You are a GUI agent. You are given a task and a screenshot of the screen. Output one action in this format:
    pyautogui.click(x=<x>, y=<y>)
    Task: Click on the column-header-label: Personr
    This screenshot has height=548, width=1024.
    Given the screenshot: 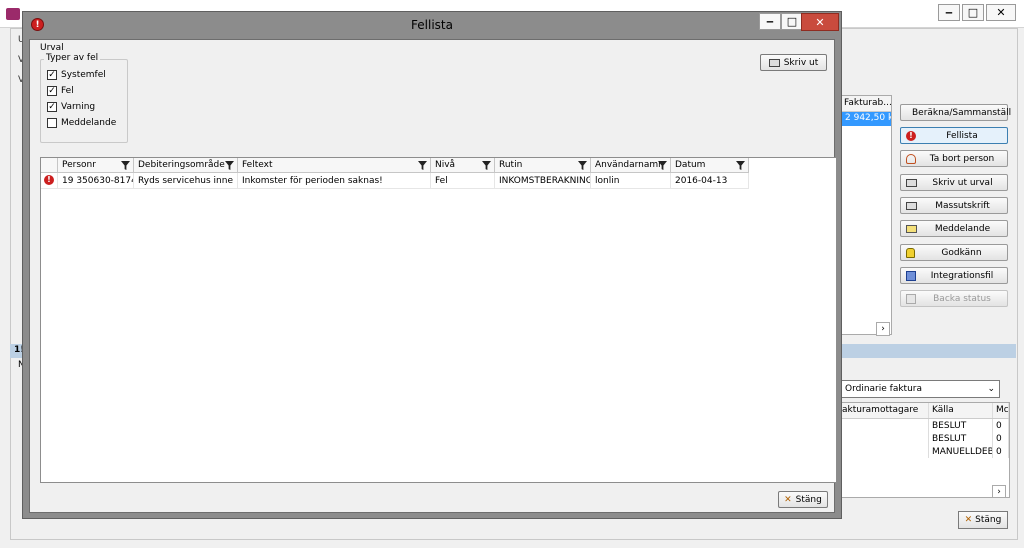 What is the action you would take?
    pyautogui.click(x=79, y=165)
    